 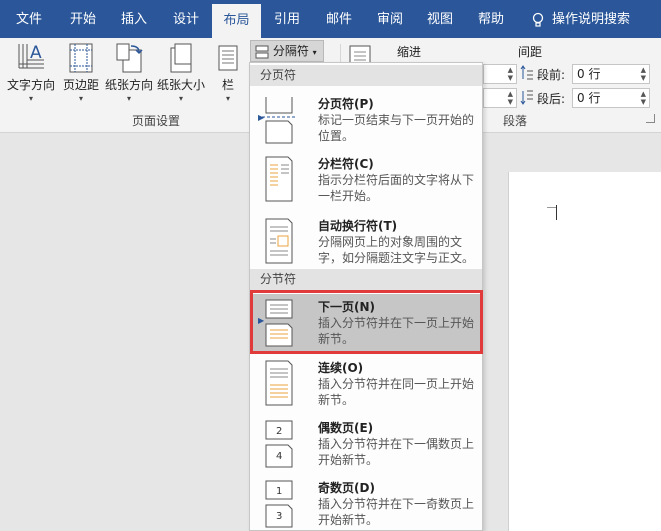 I want to click on continuous-title: 连续(O), so click(x=341, y=368).